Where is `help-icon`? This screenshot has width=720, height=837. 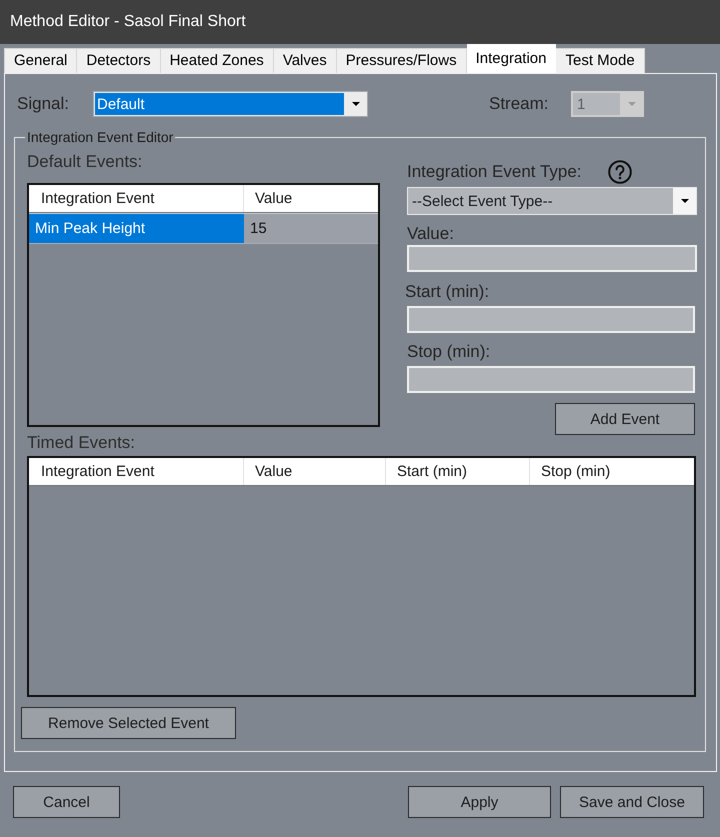 help-icon is located at coordinates (620, 172).